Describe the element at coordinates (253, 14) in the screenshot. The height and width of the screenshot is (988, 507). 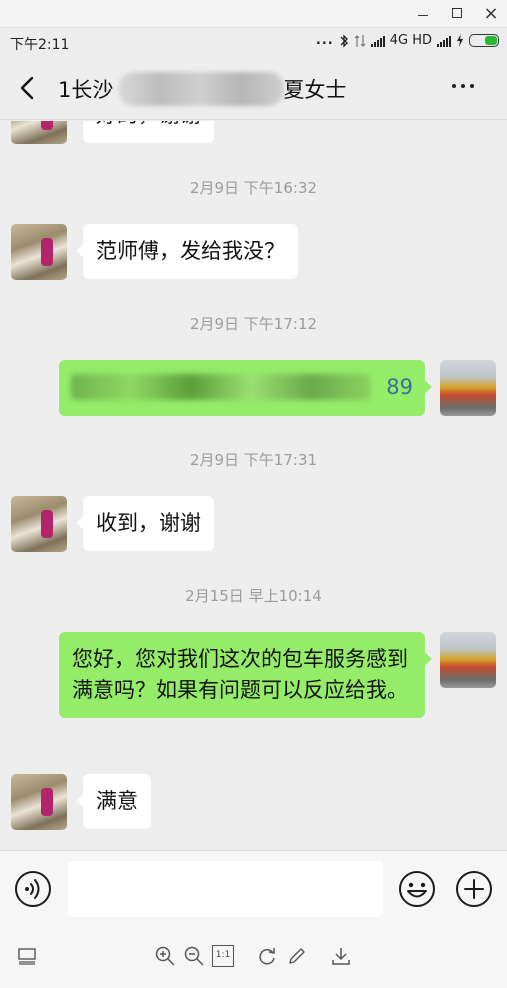
I see `window-title-bar: ×` at that location.